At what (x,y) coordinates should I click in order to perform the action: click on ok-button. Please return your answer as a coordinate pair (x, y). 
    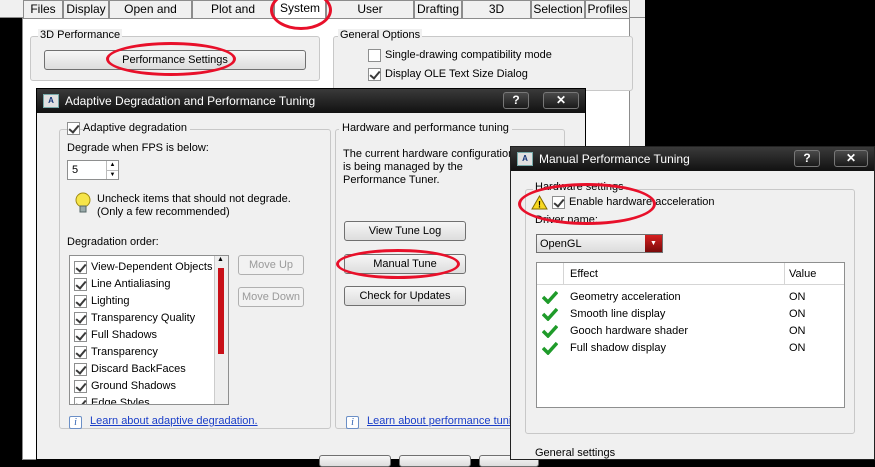
    Looking at the image, I should click on (355, 461).